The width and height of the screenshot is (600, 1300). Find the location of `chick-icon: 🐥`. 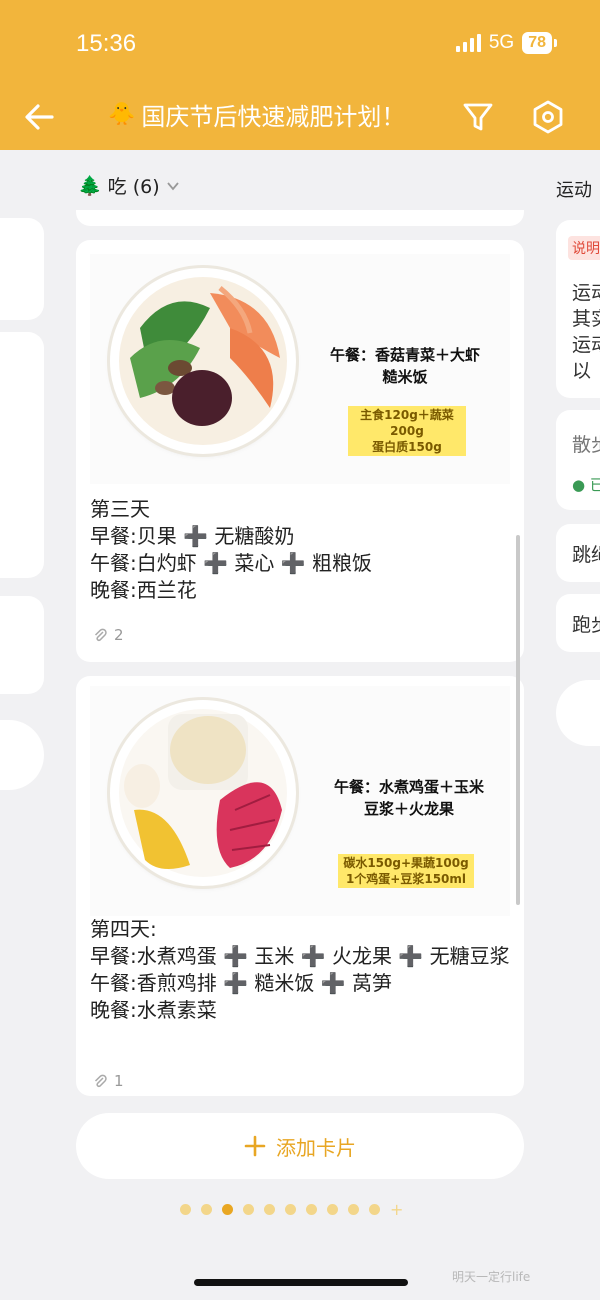

chick-icon: 🐥 is located at coordinates (122, 114).